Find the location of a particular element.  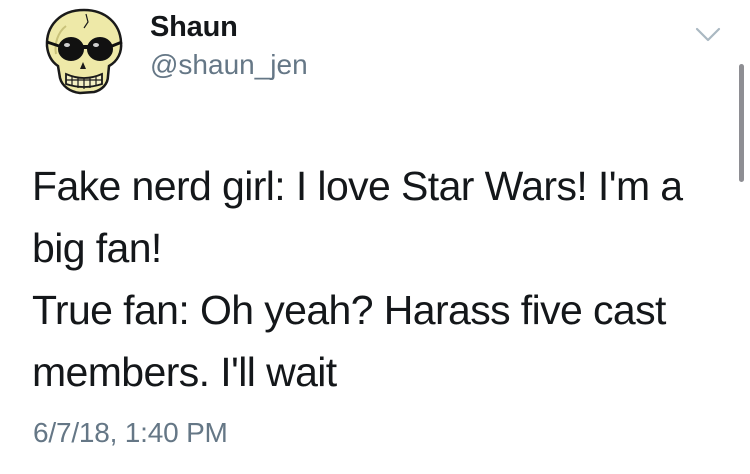

tweet-text-line: True fan: Oh yeah? Harass five cast is located at coordinates (349, 310).